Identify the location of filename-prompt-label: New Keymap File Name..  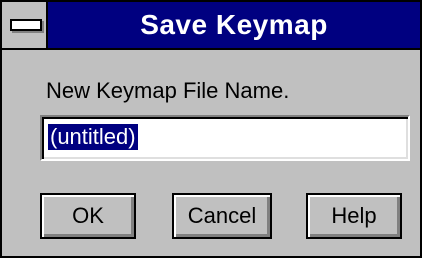
(168, 90).